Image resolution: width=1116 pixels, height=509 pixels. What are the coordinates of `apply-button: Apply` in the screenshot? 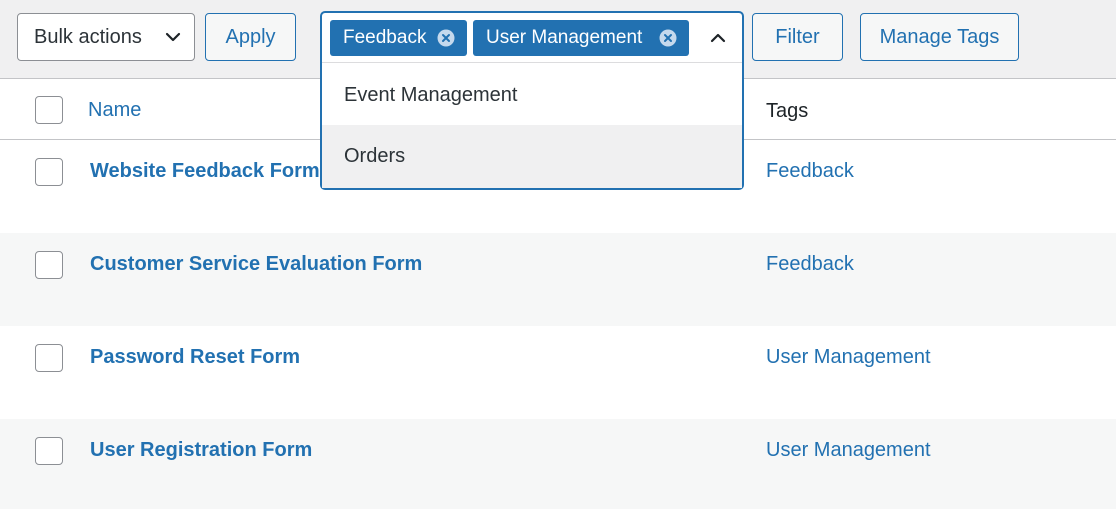 It's located at (250, 37).